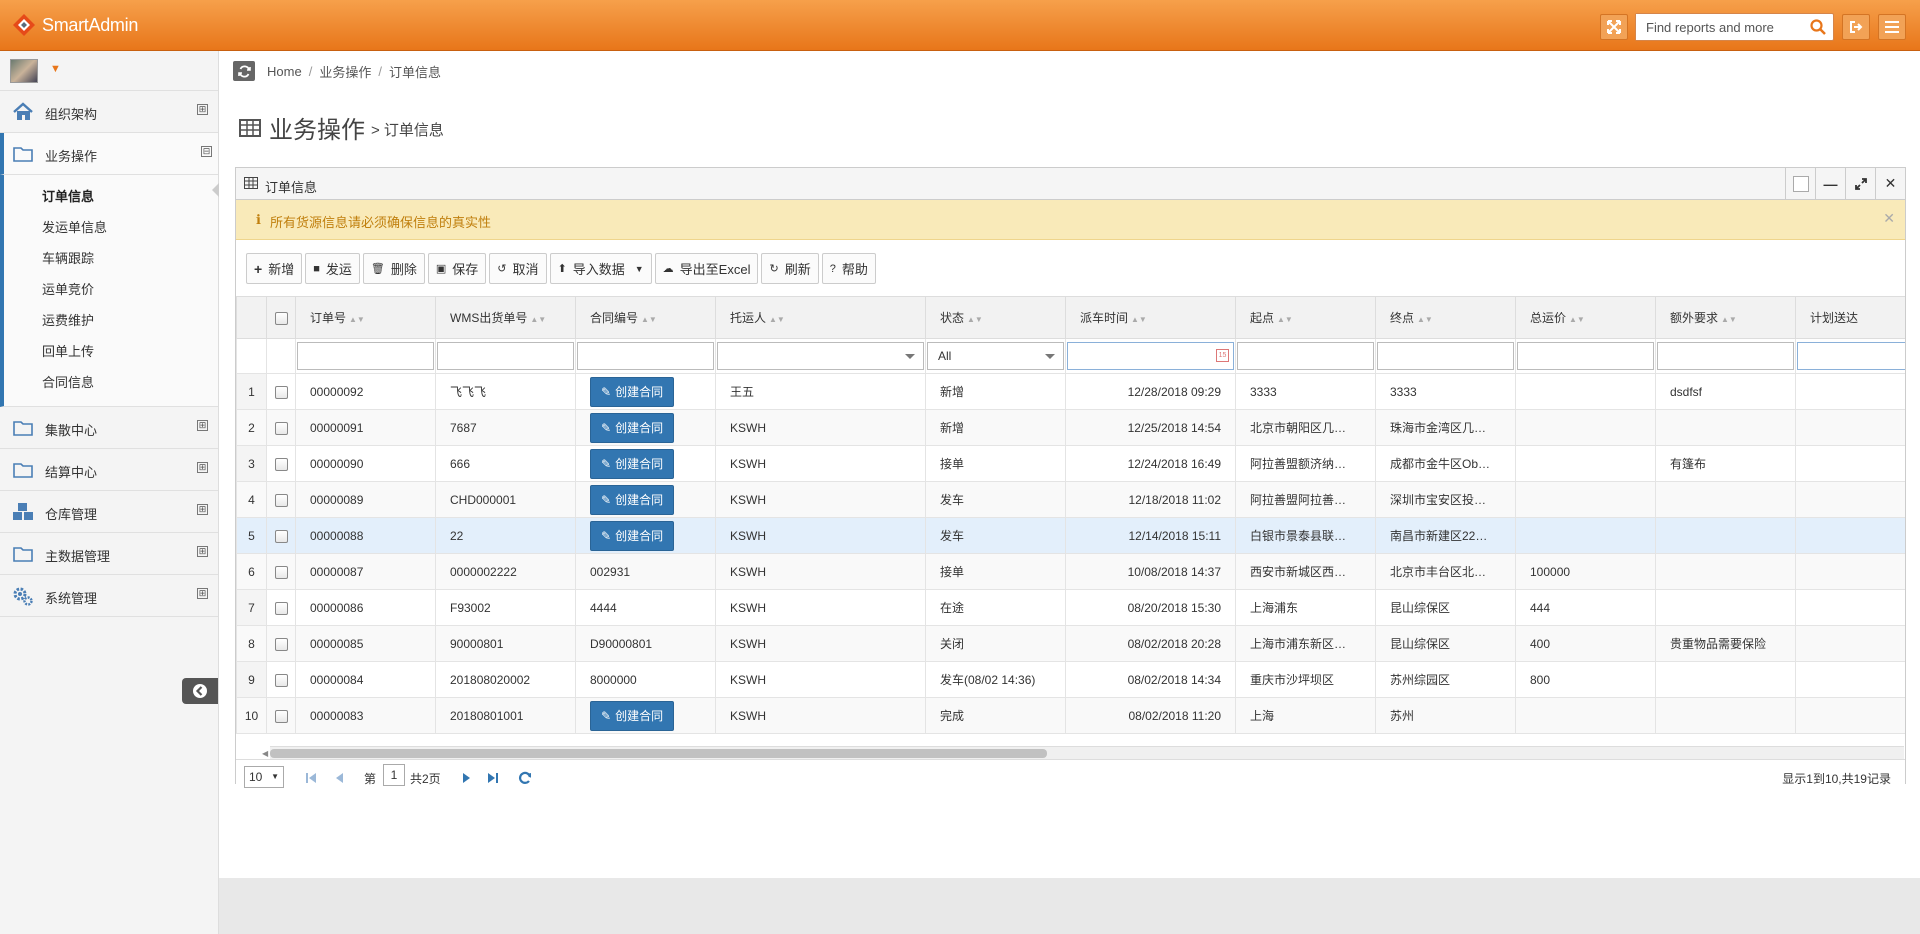  What do you see at coordinates (1445, 356) in the screenshot?
I see `destination-filter-input` at bounding box center [1445, 356].